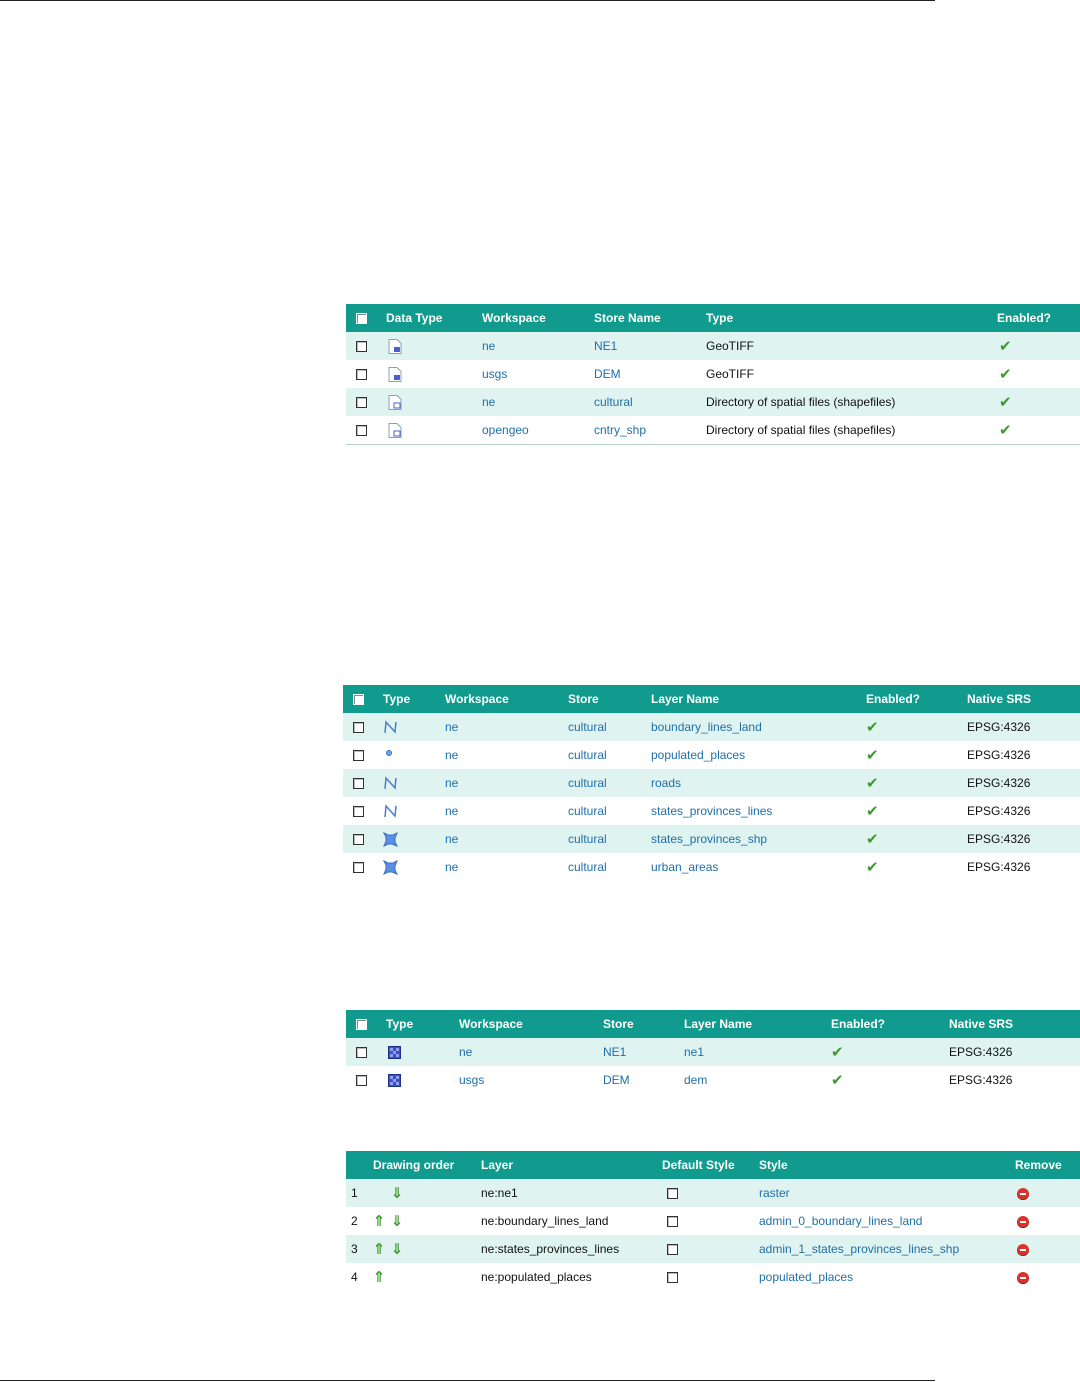 This screenshot has width=1080, height=1382. What do you see at coordinates (887, 1193) in the screenshot?
I see `style-link: raster` at bounding box center [887, 1193].